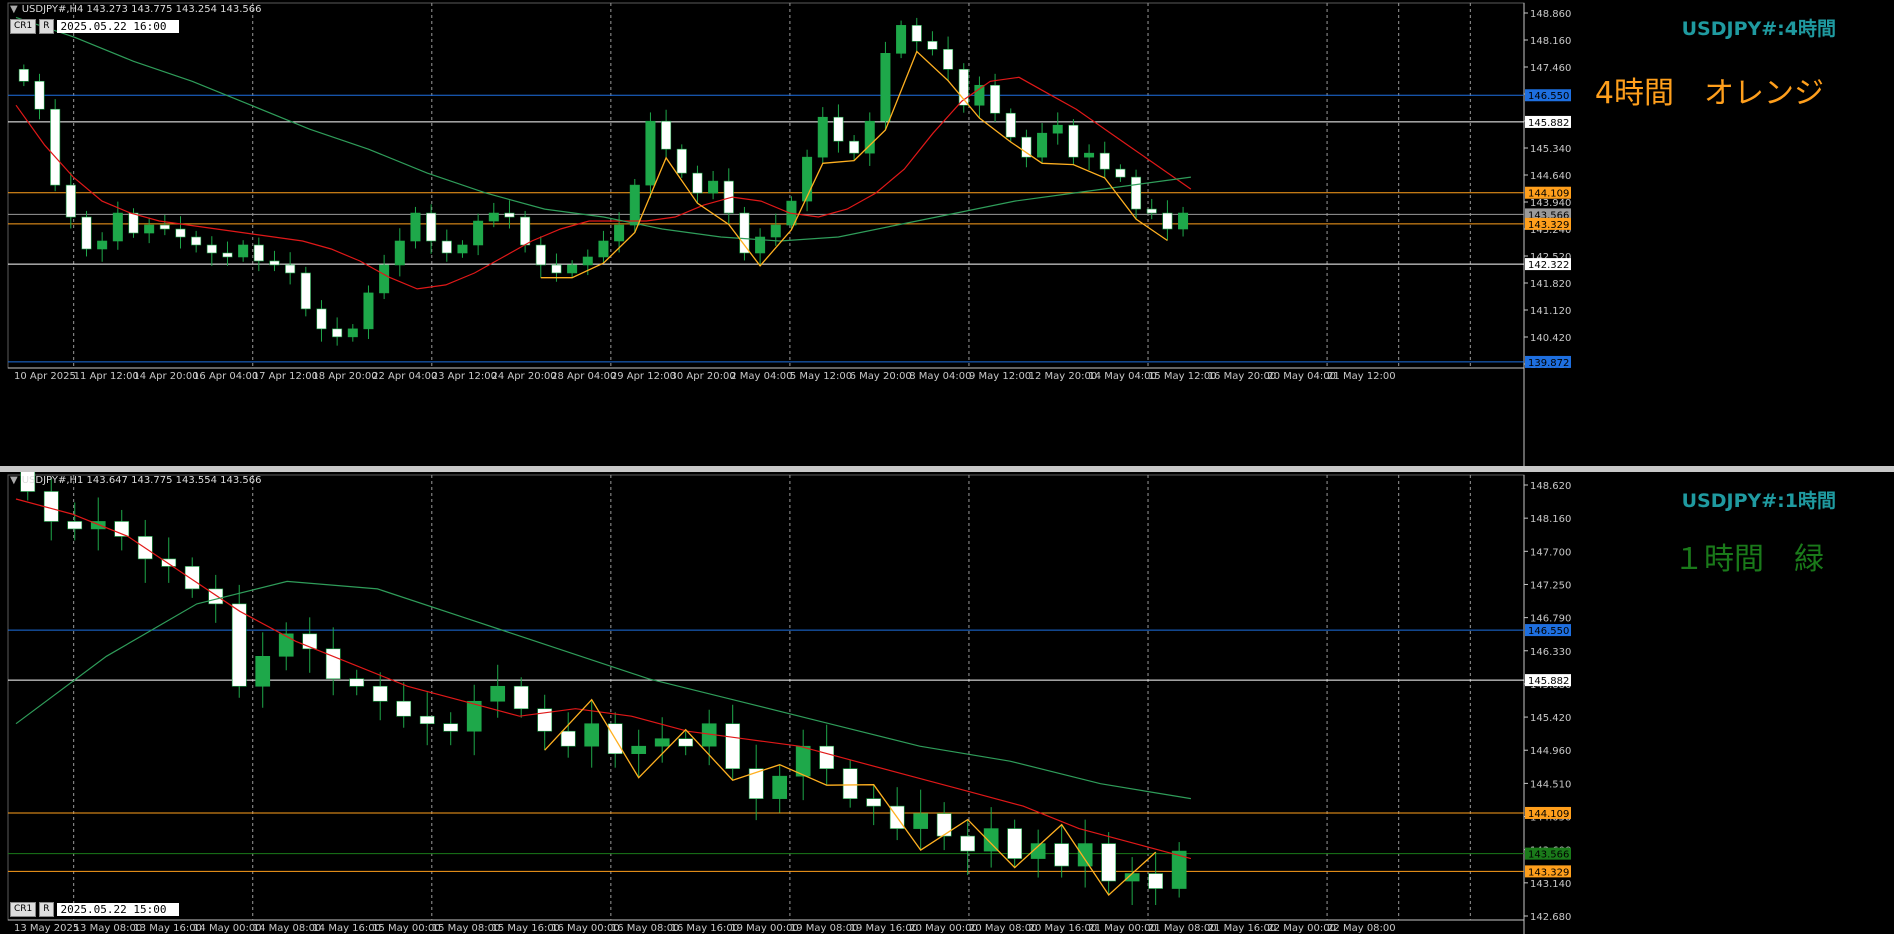 This screenshot has height=934, width=1894. What do you see at coordinates (705, 928) in the screenshot?
I see `time-tick-label: 16 May 16:00` at bounding box center [705, 928].